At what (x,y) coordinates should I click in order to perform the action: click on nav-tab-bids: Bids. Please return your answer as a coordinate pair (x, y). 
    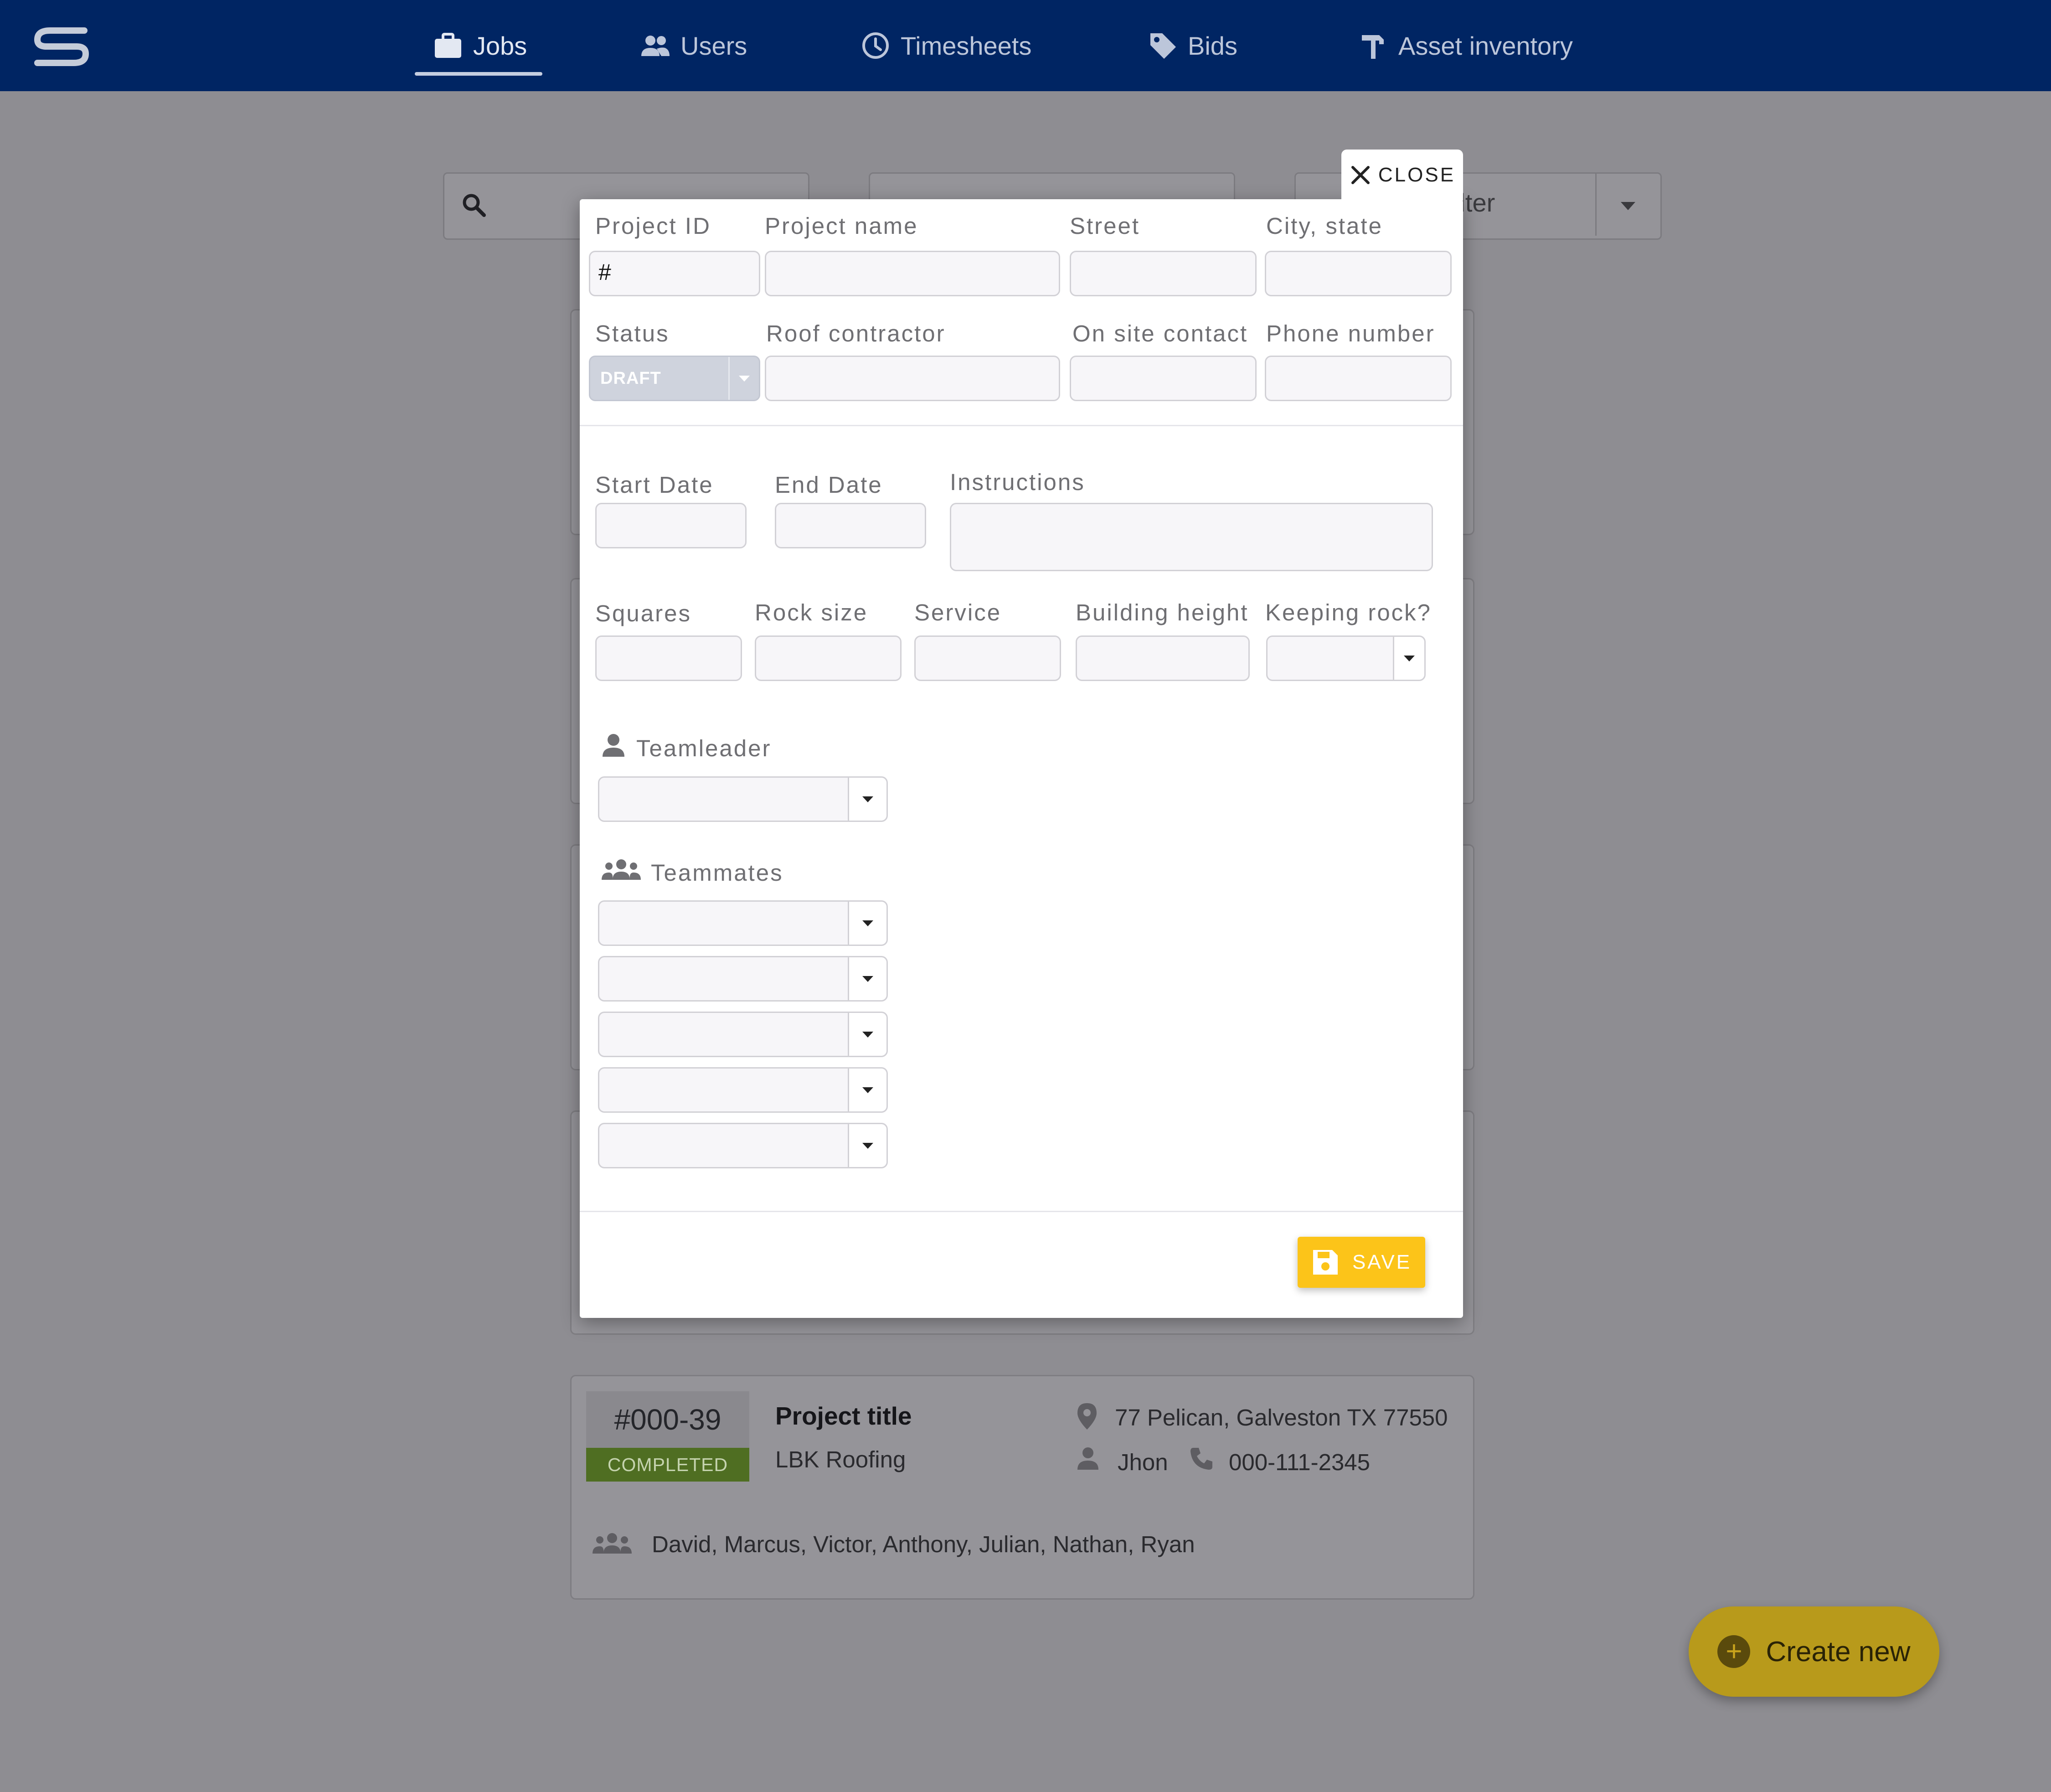
    Looking at the image, I should click on (1192, 45).